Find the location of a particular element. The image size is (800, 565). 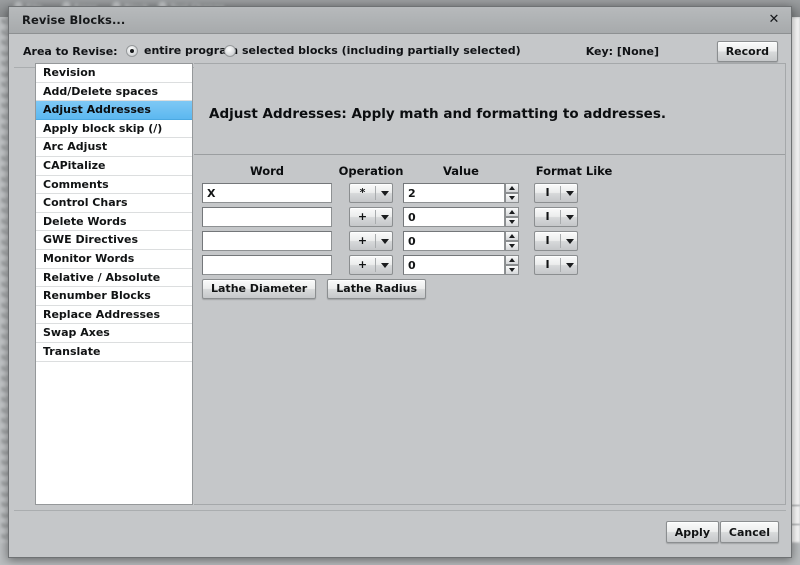

radio-selected-blocks-indicator is located at coordinates (230, 50).